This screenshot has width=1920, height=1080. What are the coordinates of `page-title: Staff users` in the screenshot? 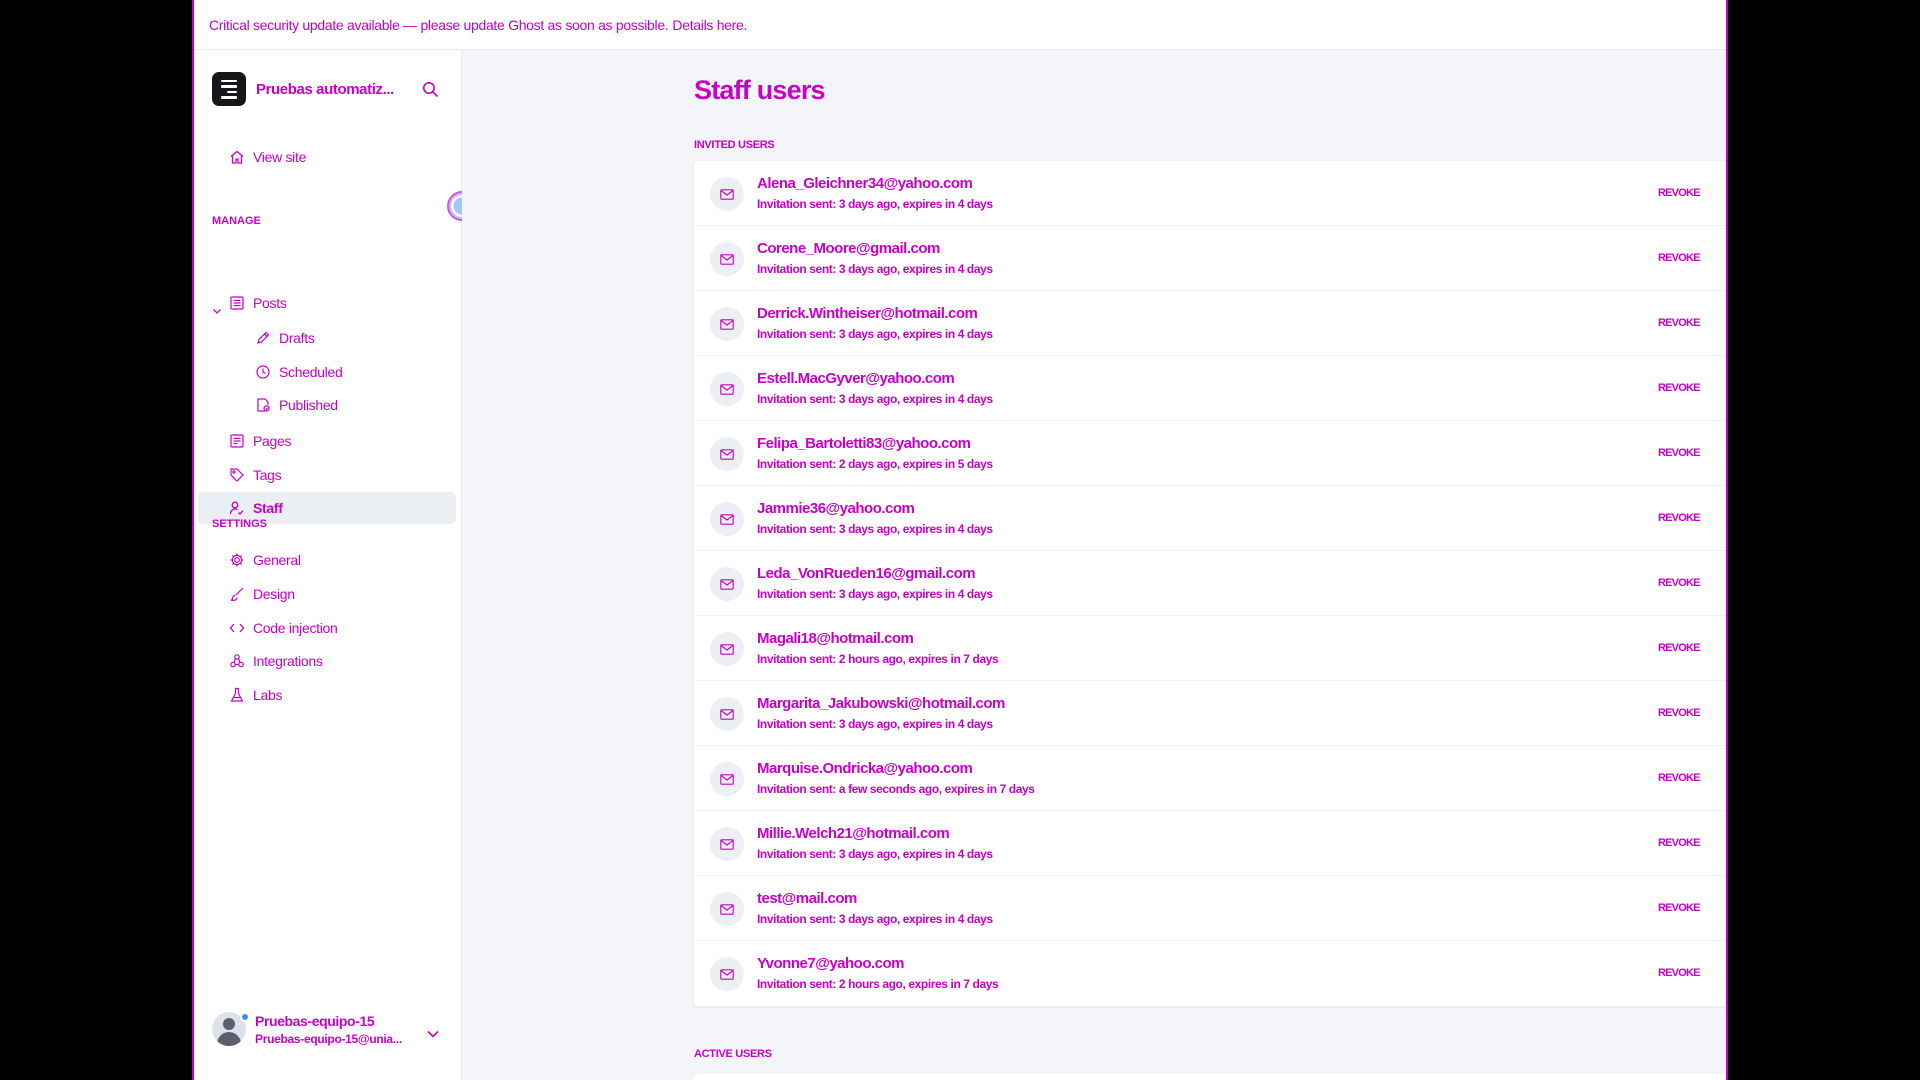 It's located at (760, 90).